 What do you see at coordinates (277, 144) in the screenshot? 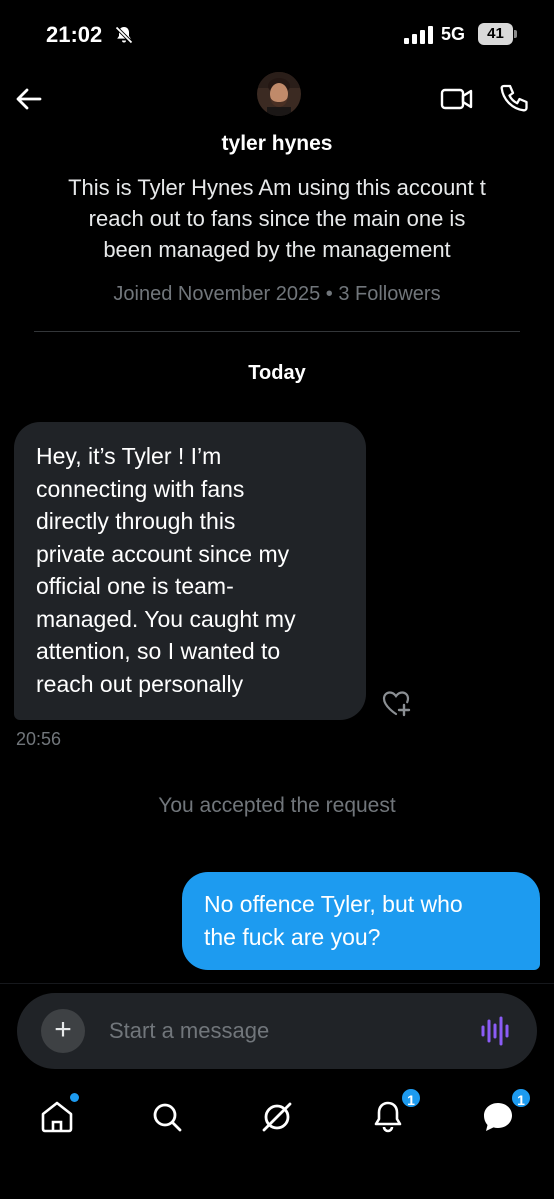
I see `profile-name: tyler hynes` at bounding box center [277, 144].